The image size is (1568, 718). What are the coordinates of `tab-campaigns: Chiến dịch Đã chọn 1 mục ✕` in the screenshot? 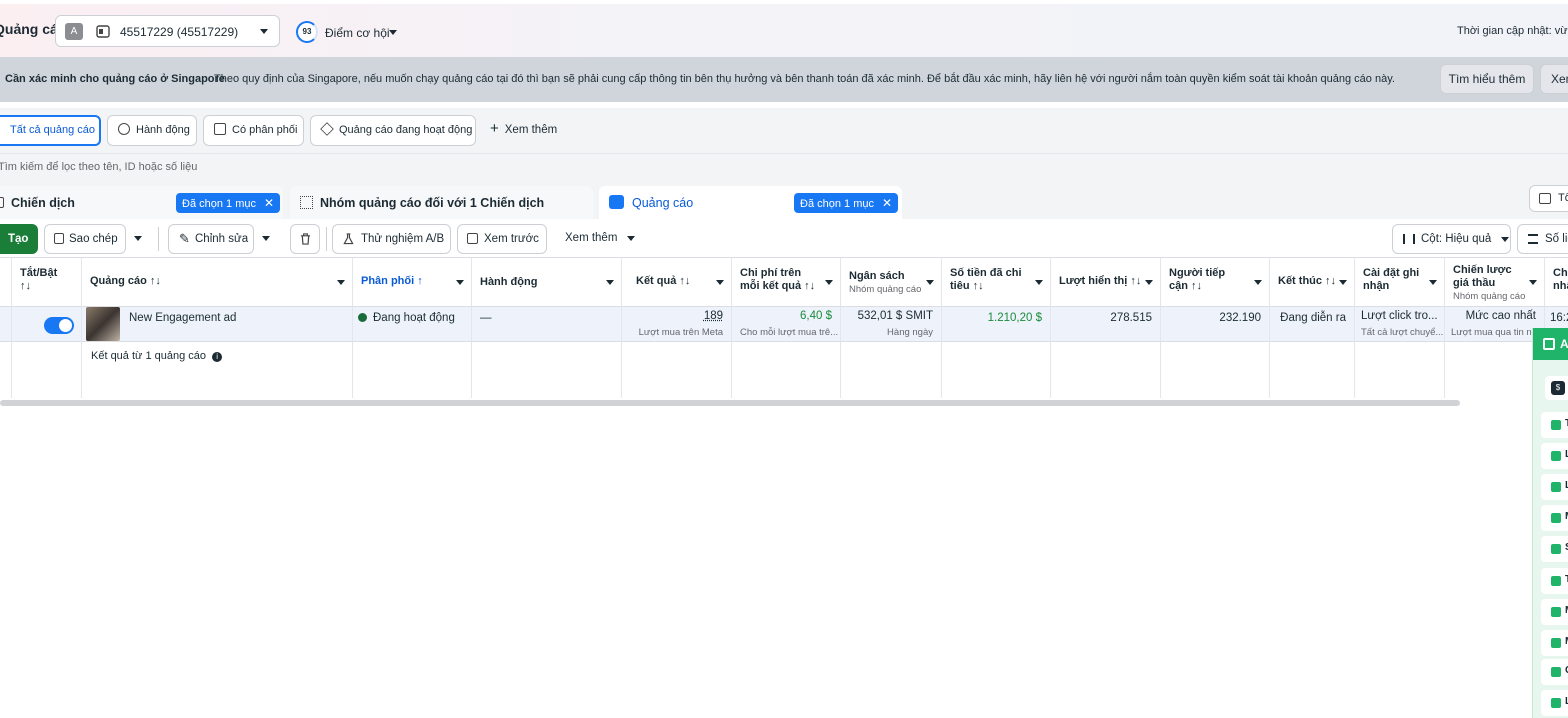 It's located at (141, 202).